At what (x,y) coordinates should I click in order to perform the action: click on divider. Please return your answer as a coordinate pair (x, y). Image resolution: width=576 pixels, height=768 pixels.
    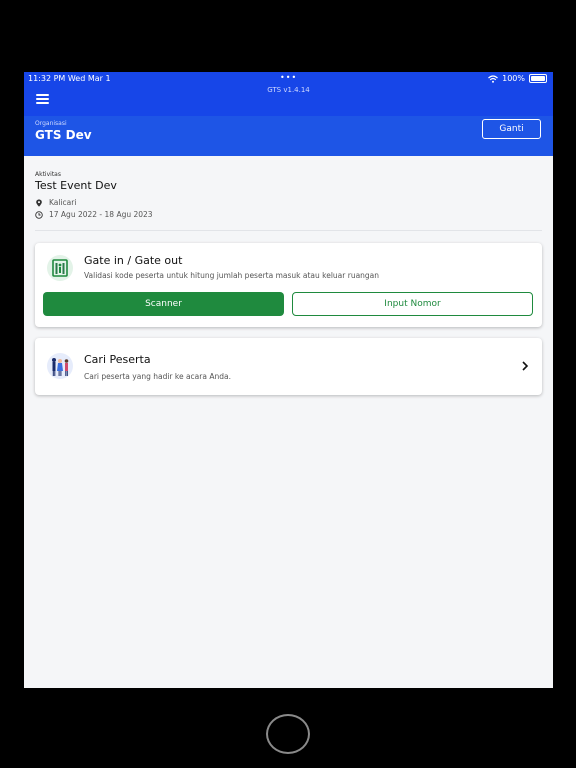
    Looking at the image, I should click on (288, 230).